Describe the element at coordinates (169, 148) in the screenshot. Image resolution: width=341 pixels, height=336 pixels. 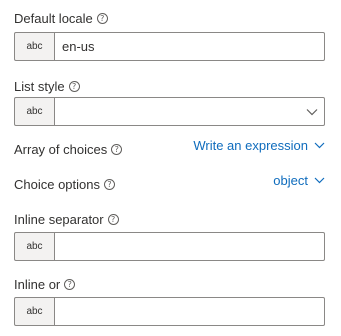
I see `array-of-choices-row: Array of choices ? Write an expression` at that location.